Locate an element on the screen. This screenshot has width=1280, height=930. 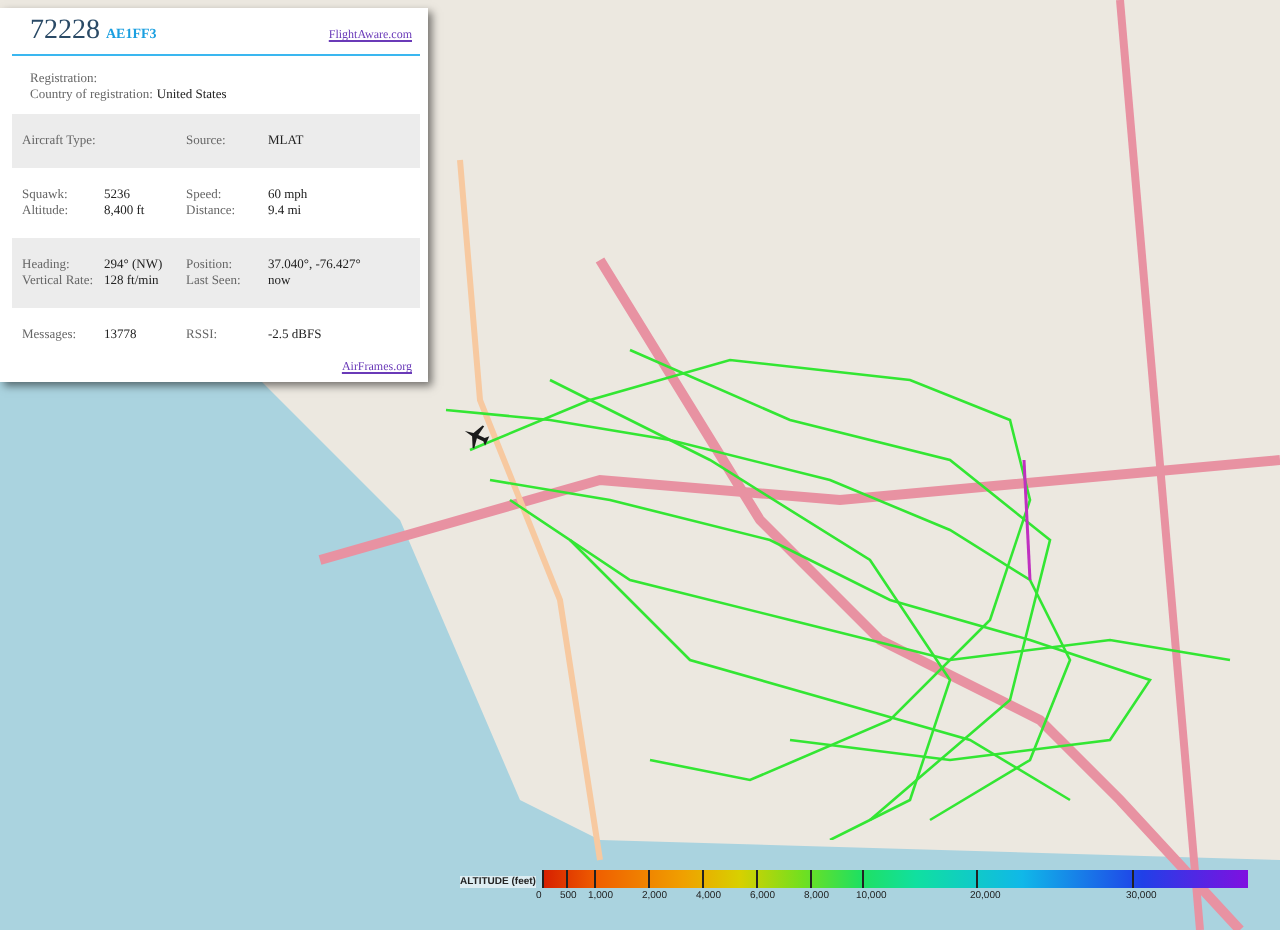
aircraft-title: 72228 is located at coordinates (65, 32).